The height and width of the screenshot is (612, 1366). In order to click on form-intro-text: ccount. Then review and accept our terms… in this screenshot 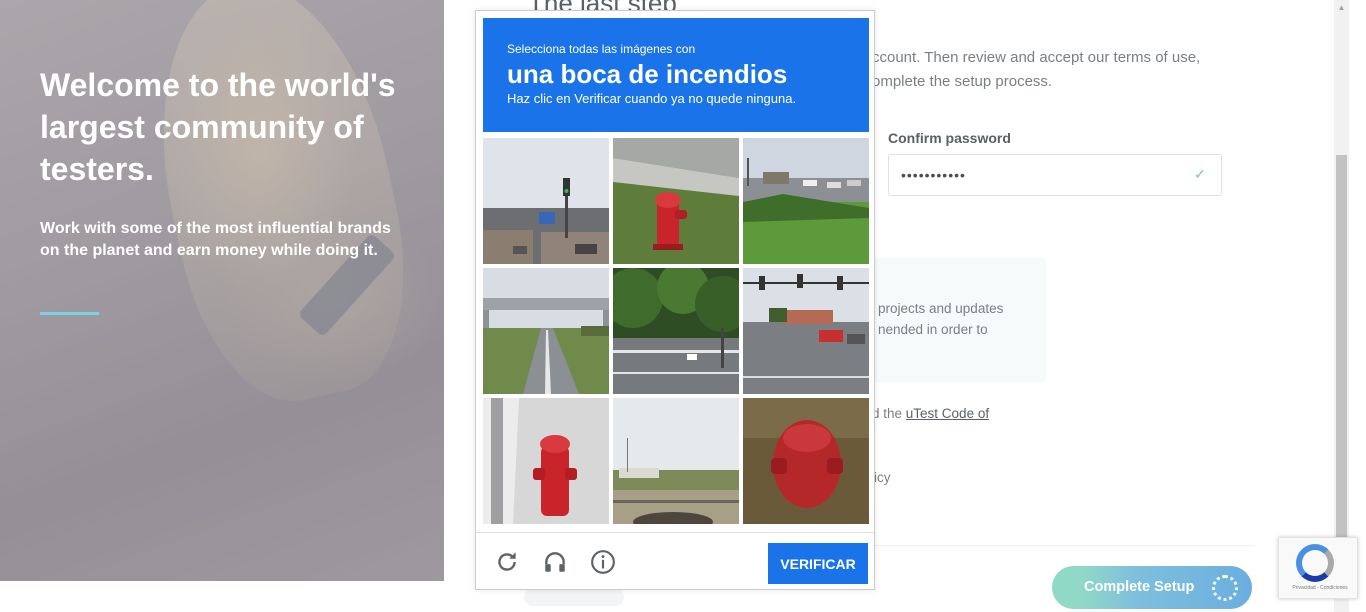, I will do `click(1036, 69)`.